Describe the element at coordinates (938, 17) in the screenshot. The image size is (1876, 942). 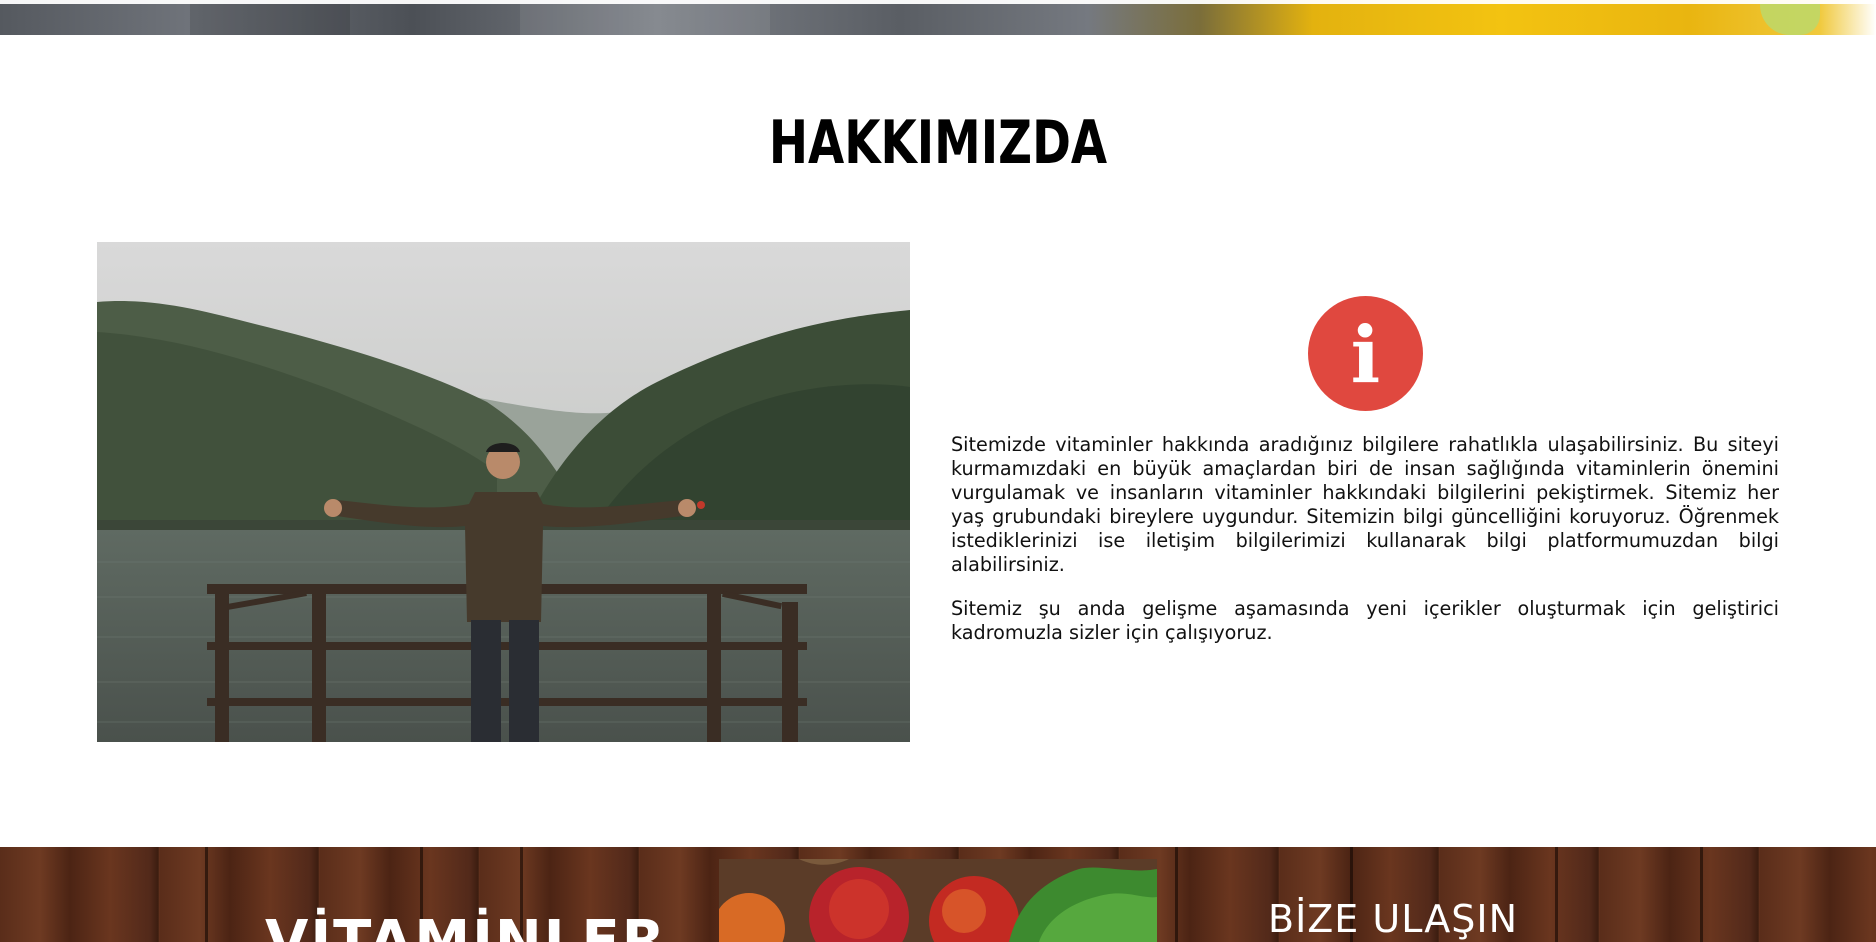
I see `hero-image-strip` at that location.